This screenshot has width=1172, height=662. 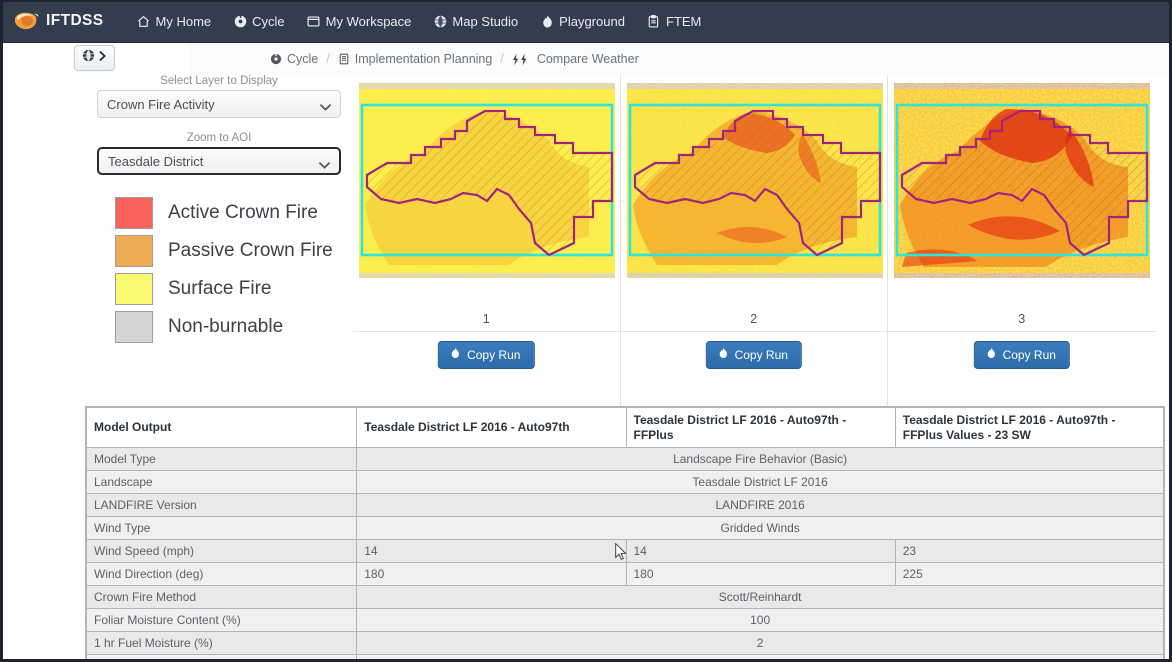 What do you see at coordinates (134, 251) in the screenshot?
I see `legend-swatch-passive-crown-fire` at bounding box center [134, 251].